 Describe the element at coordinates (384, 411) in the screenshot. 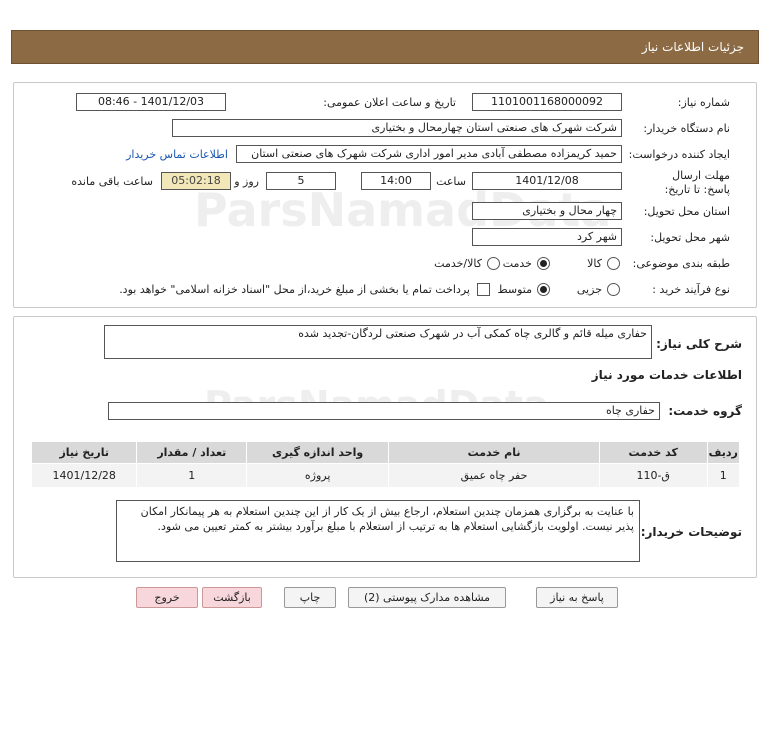

I see `service-group-field: حفاری چاه` at that location.